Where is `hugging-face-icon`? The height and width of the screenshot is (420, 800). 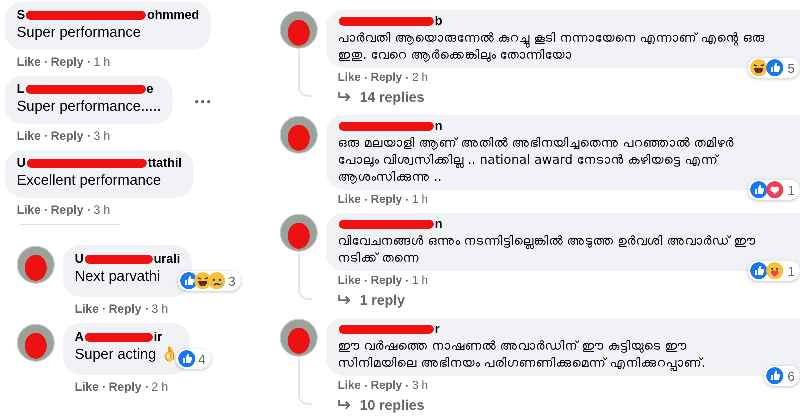
hugging-face-icon is located at coordinates (775, 271).